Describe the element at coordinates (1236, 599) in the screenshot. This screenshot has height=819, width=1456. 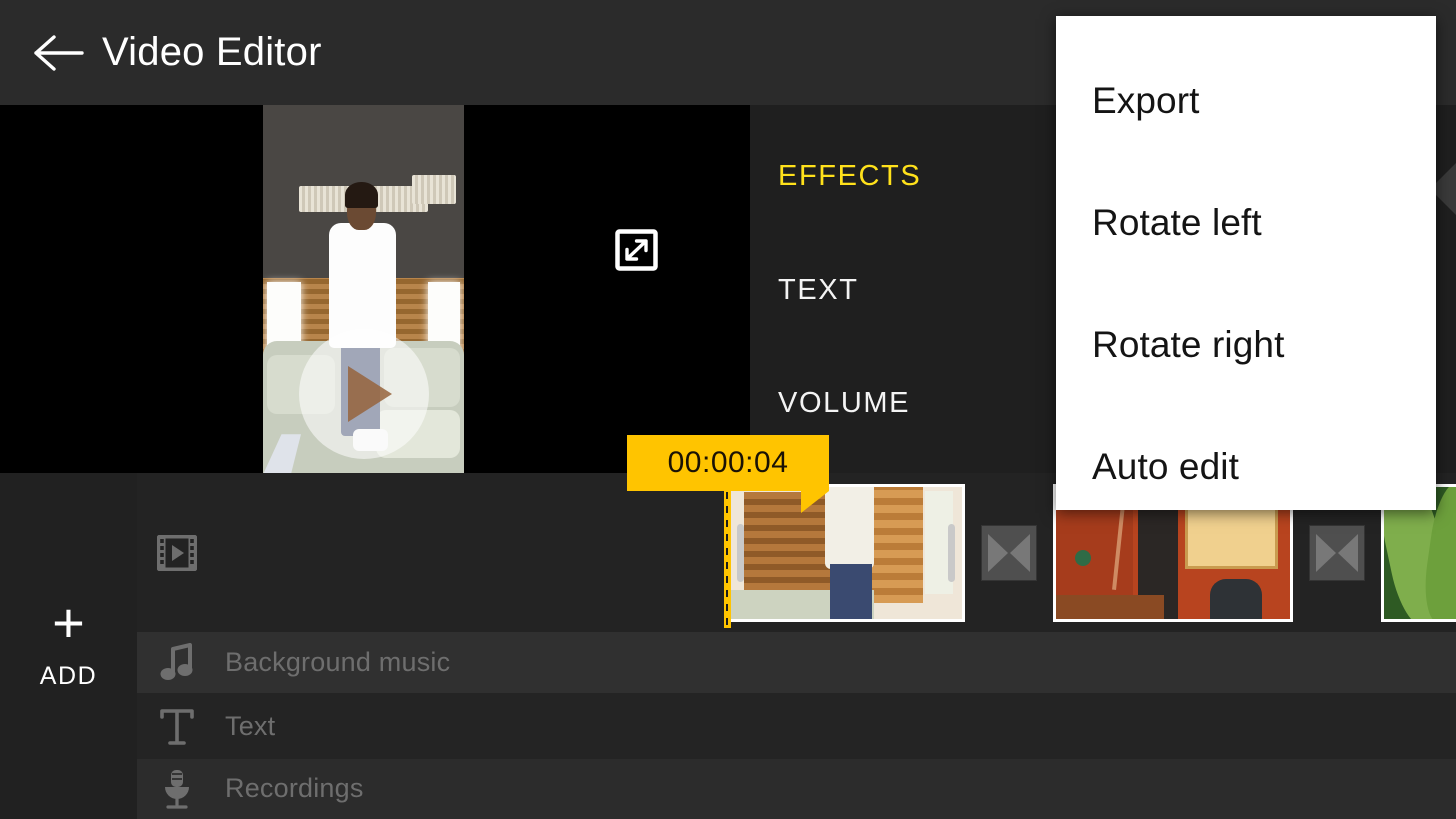
I see `clip2-chair` at that location.